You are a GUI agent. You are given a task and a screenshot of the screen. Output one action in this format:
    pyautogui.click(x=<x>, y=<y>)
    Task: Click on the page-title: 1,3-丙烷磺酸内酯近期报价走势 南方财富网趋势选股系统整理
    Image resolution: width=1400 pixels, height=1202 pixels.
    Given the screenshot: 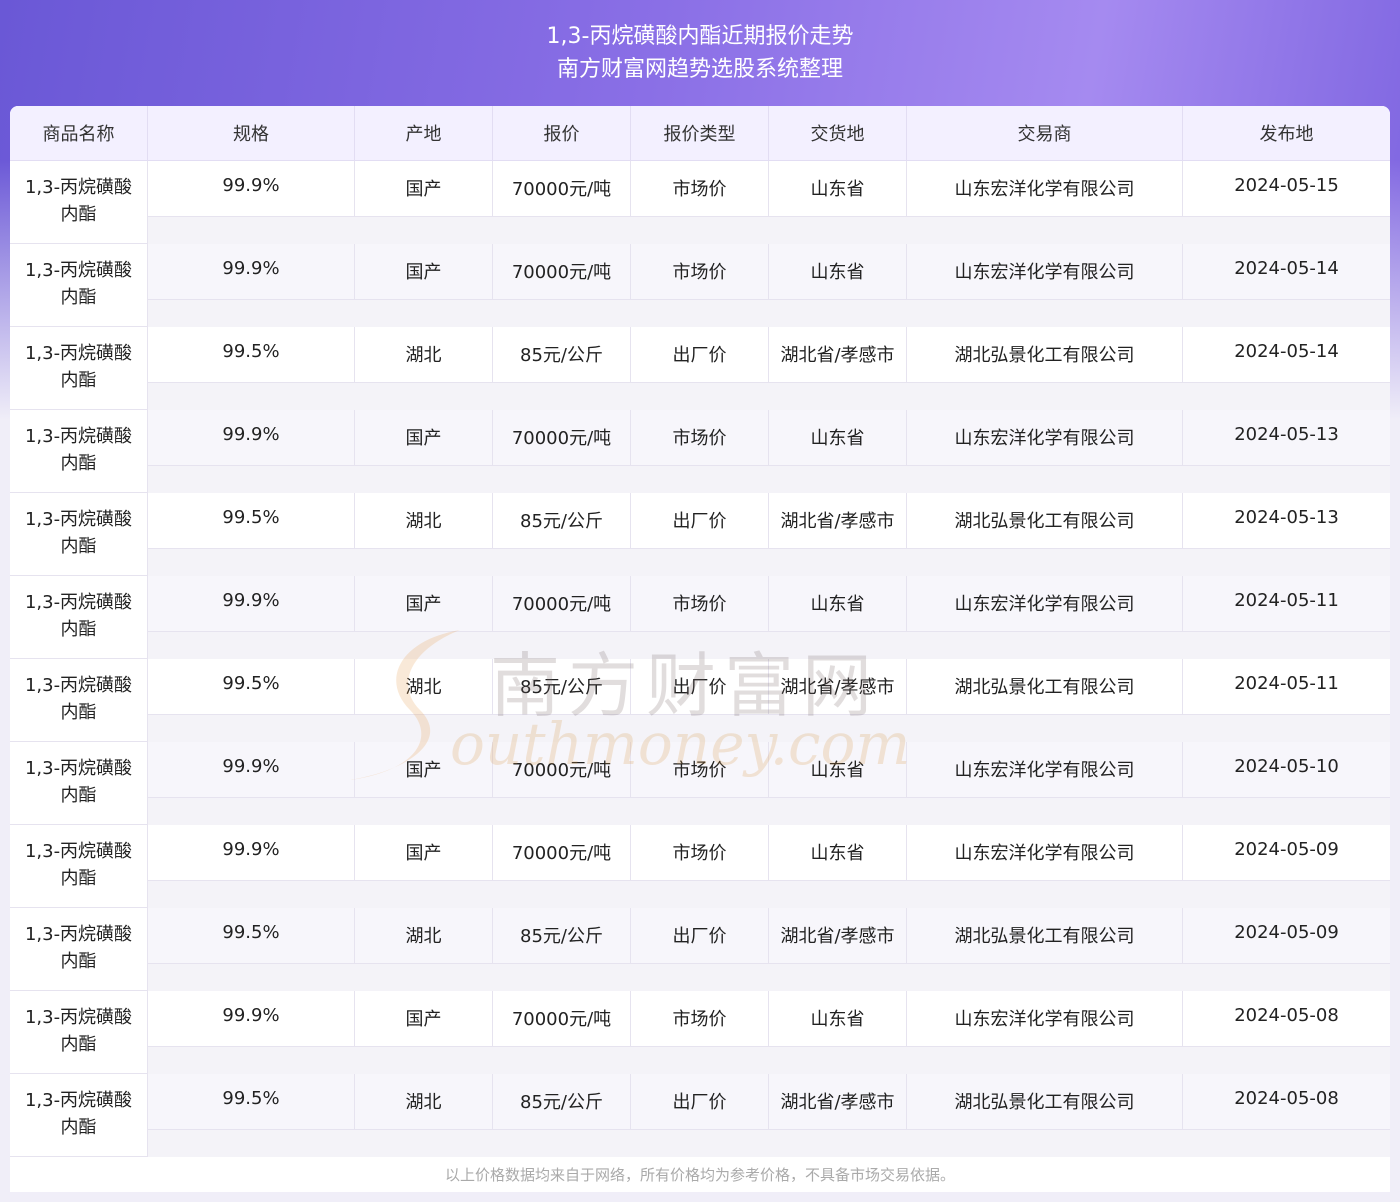 What is the action you would take?
    pyautogui.click(x=700, y=53)
    